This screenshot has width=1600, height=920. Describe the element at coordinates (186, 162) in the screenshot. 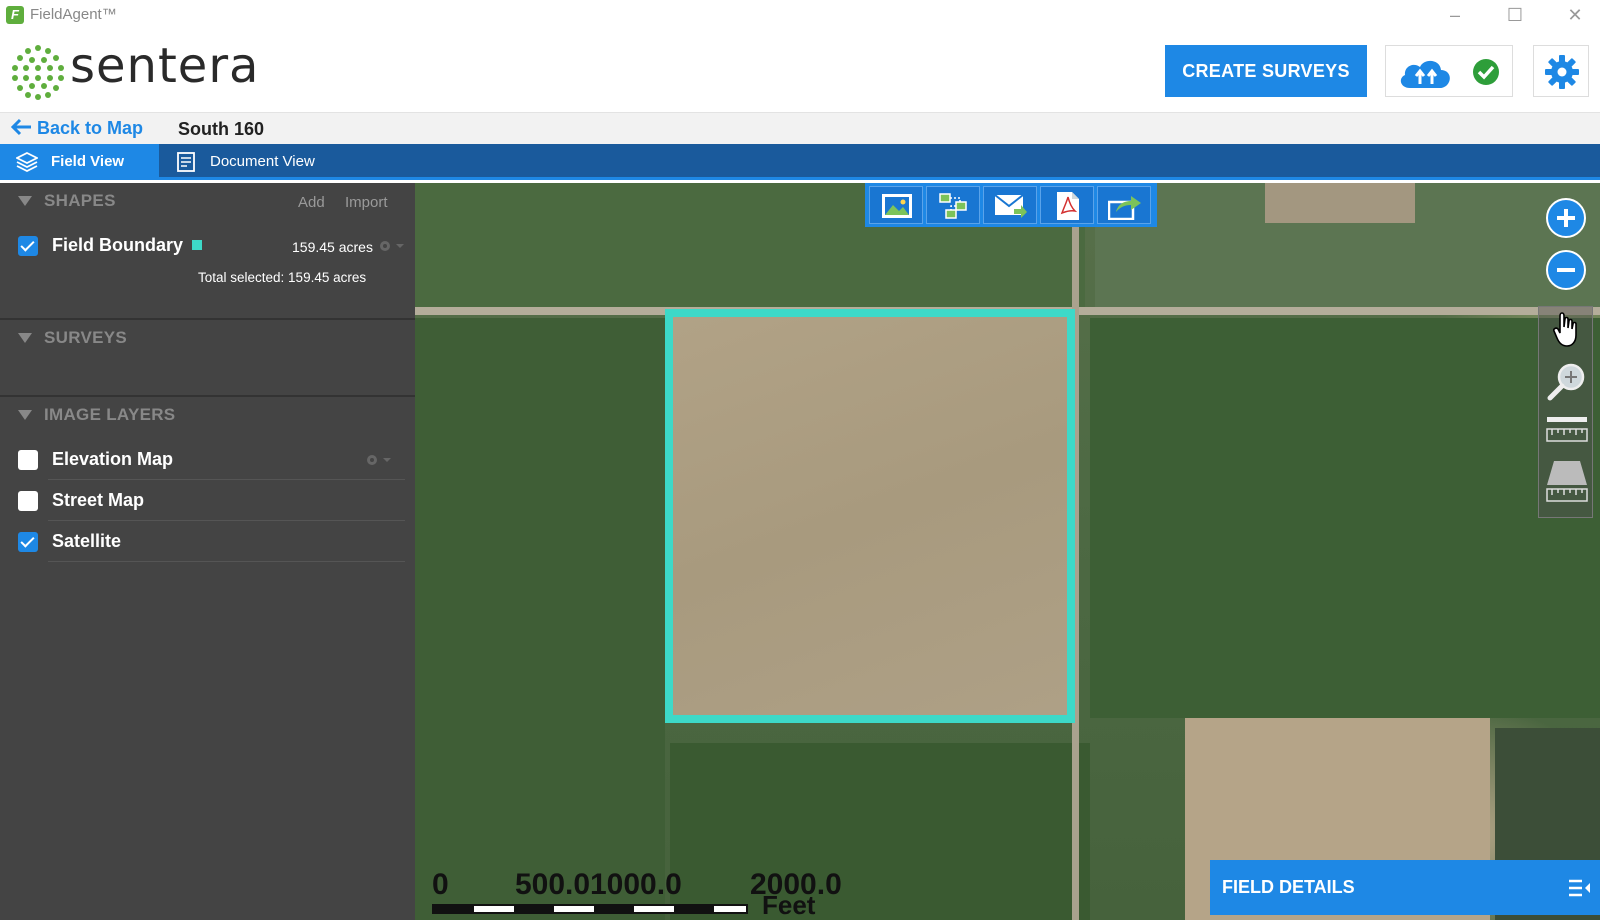

I see `document-icon` at that location.